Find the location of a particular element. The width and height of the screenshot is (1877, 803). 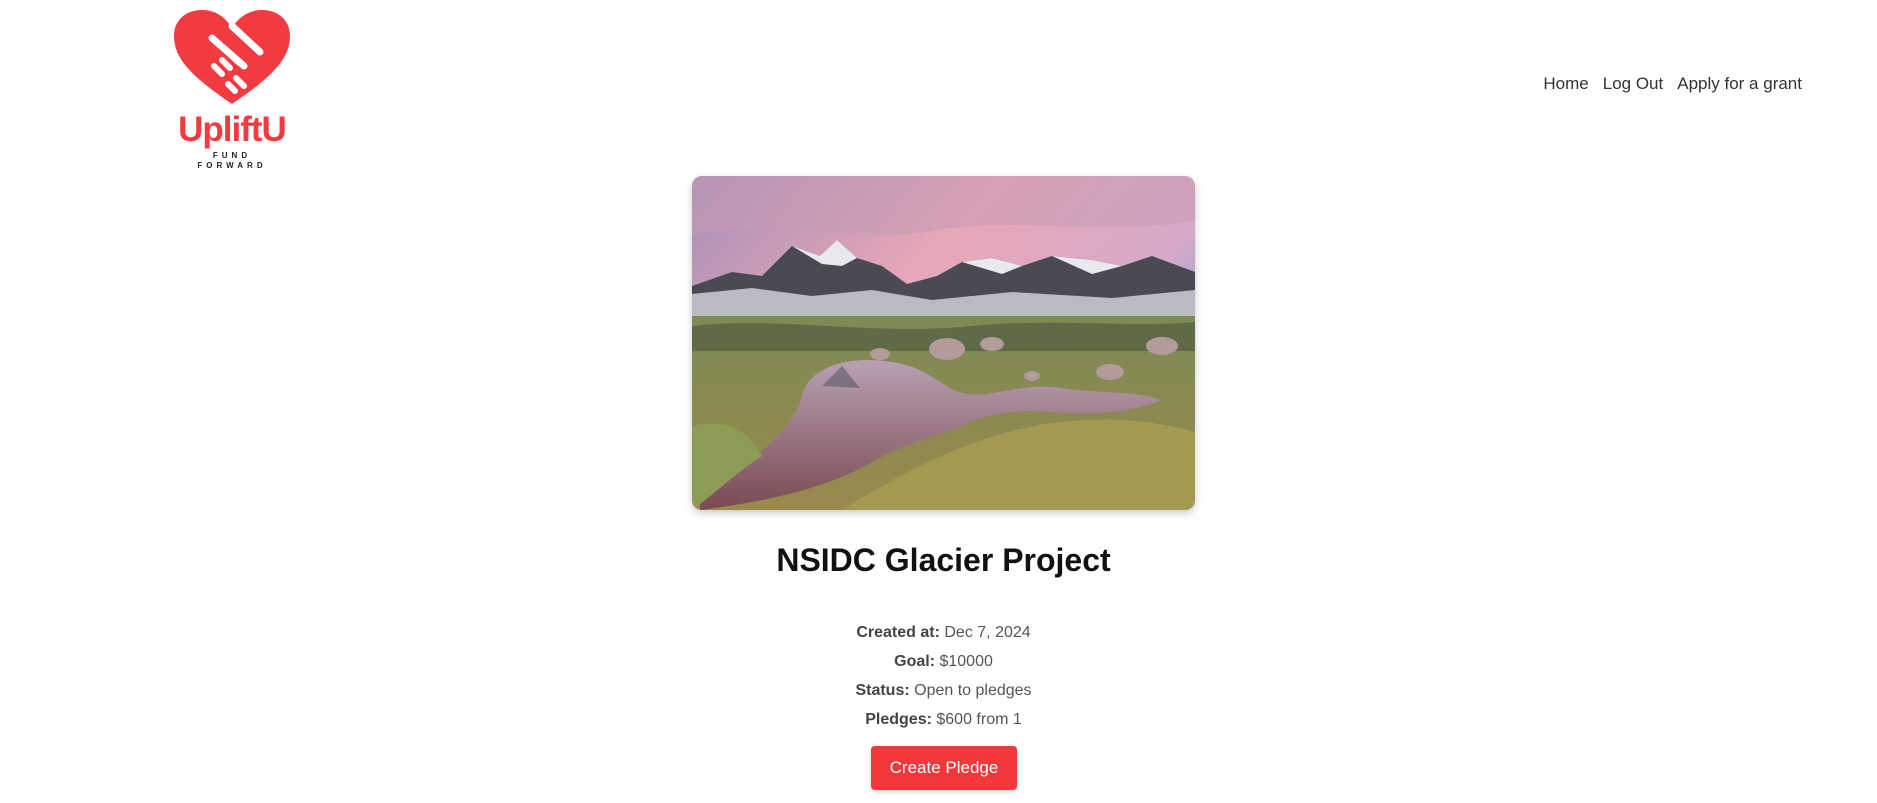

project-image is located at coordinates (943, 343).